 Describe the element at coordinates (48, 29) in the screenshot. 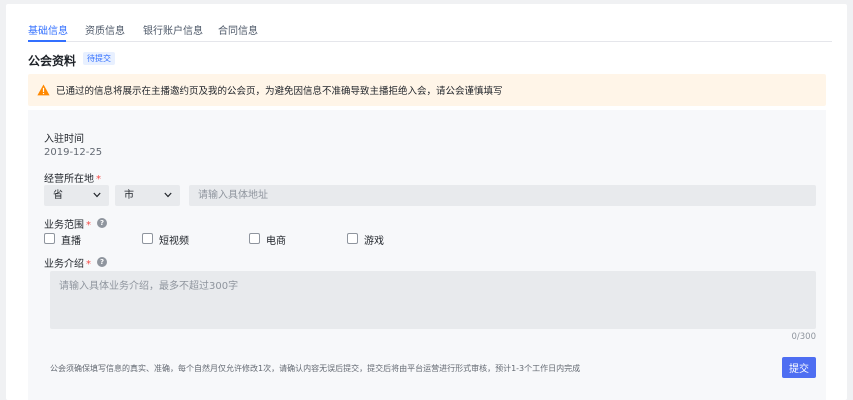

I see `tab-basic-info: 基础信息` at that location.